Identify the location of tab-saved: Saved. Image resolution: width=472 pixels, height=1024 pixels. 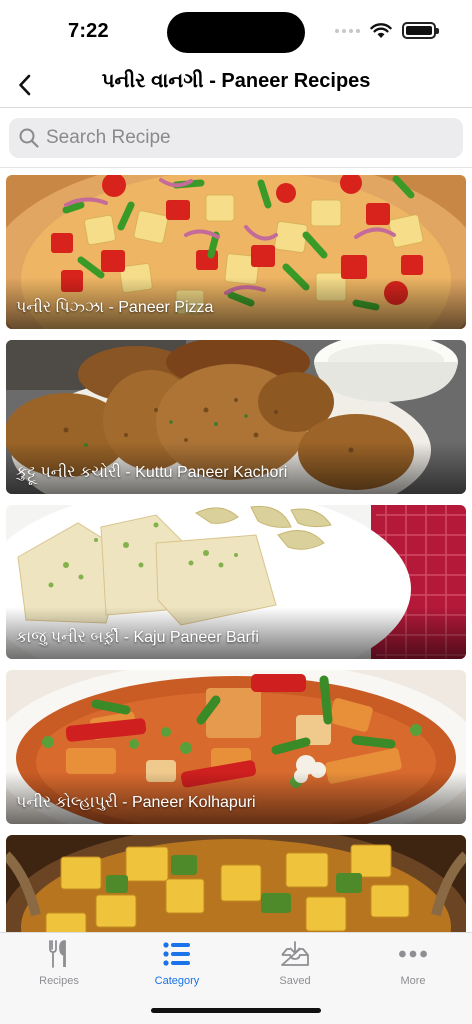
(295, 966).